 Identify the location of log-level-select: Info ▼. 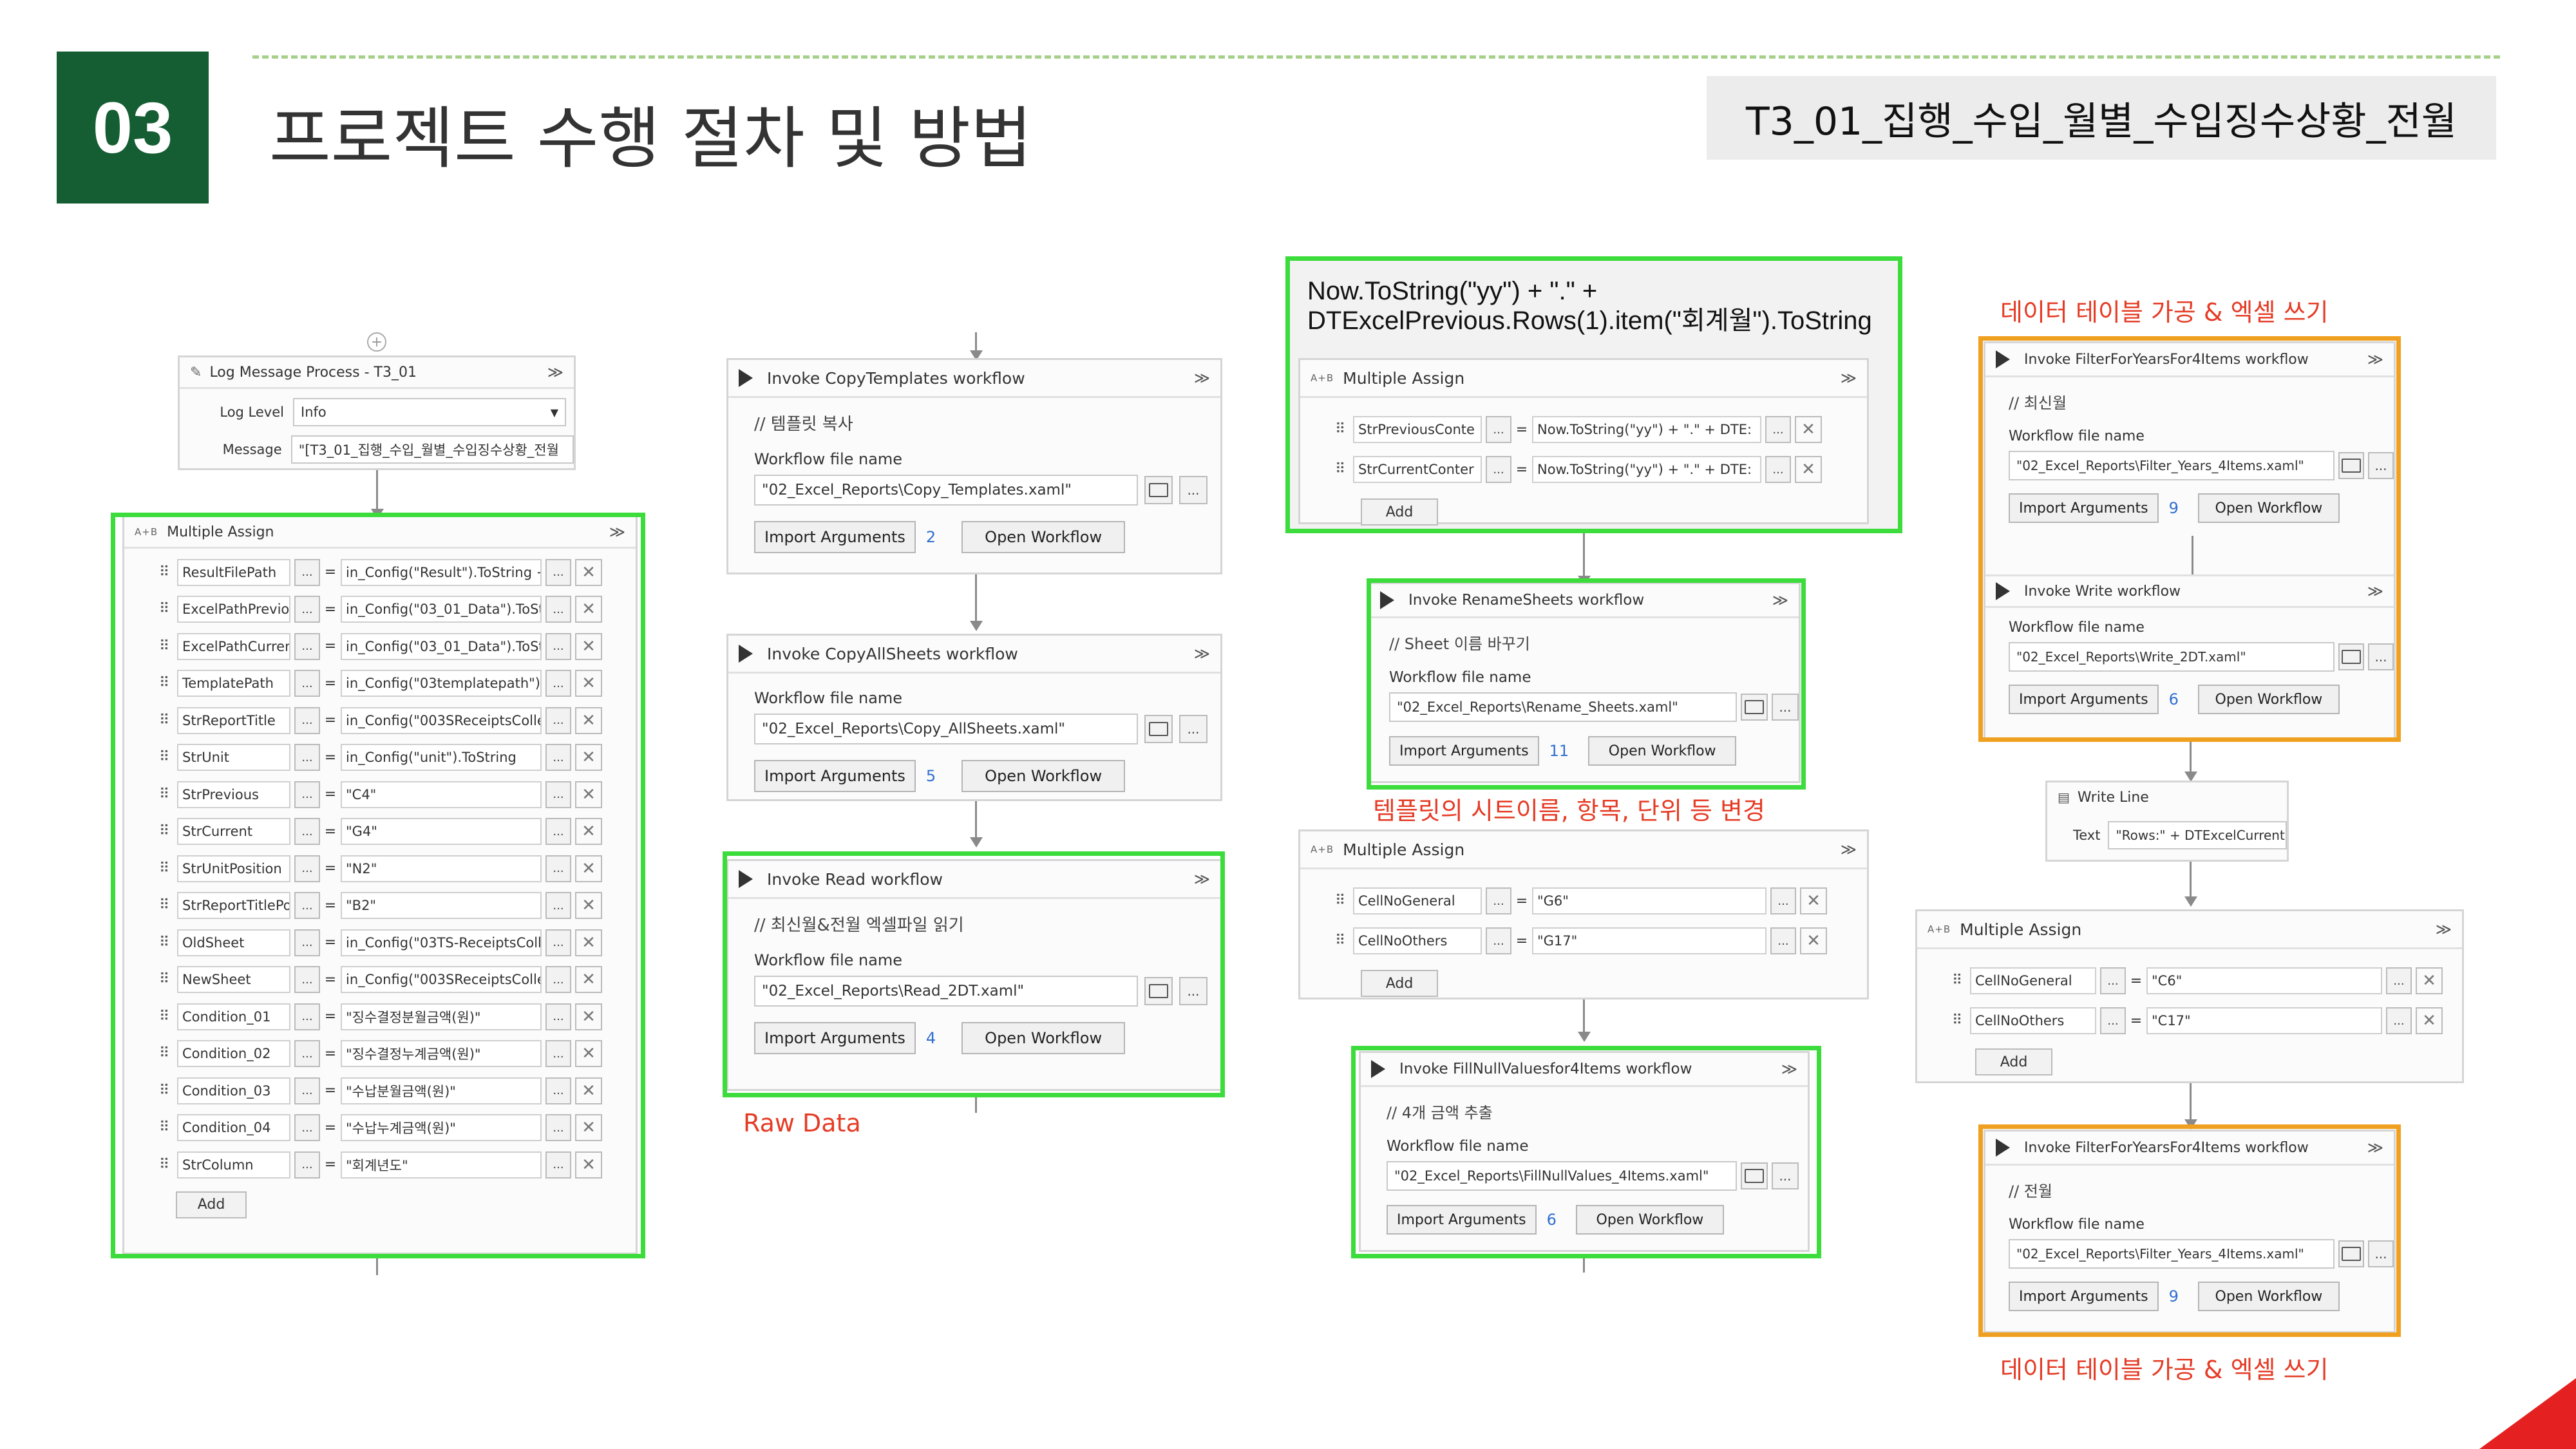
(430, 412).